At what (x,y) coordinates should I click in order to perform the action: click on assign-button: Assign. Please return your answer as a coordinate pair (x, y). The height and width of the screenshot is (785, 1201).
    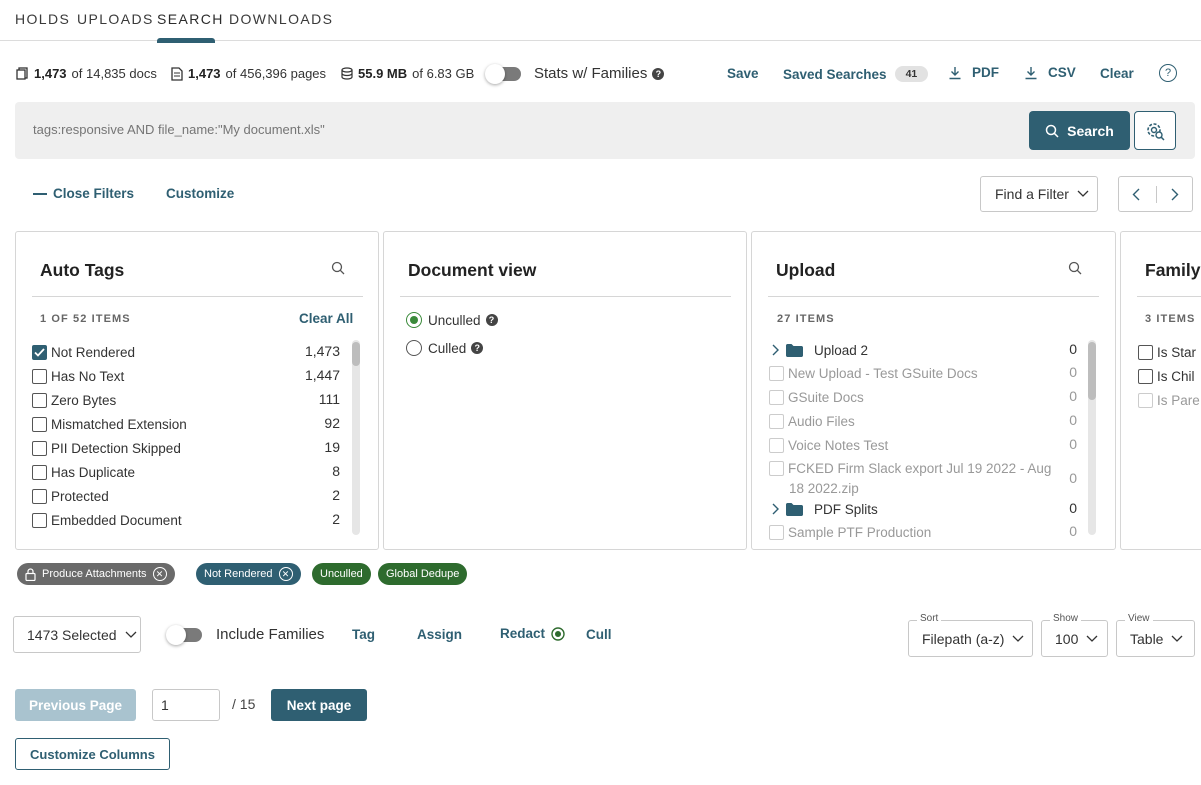
    Looking at the image, I should click on (439, 634).